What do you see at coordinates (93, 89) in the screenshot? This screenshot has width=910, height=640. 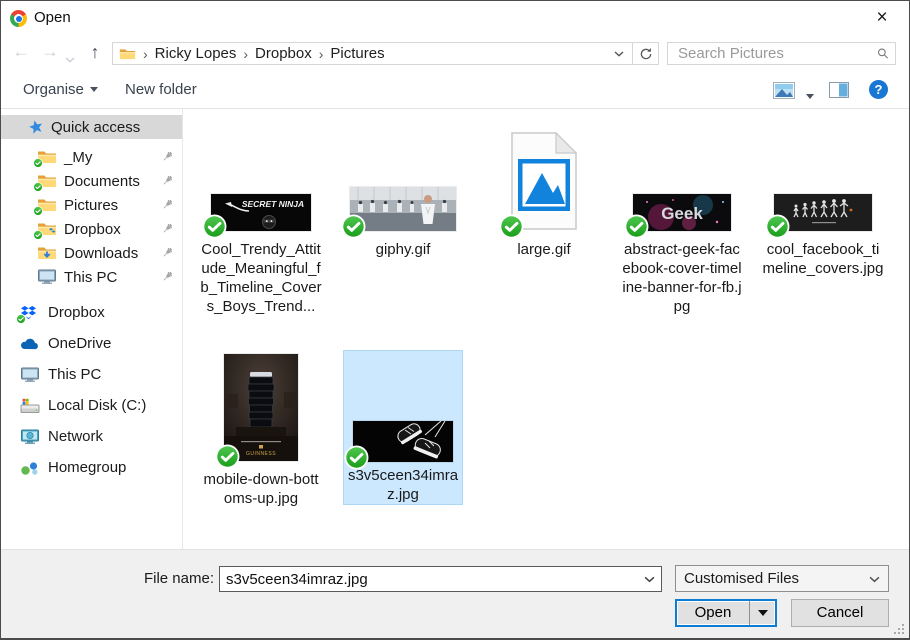 I see `chevron-down-icon` at bounding box center [93, 89].